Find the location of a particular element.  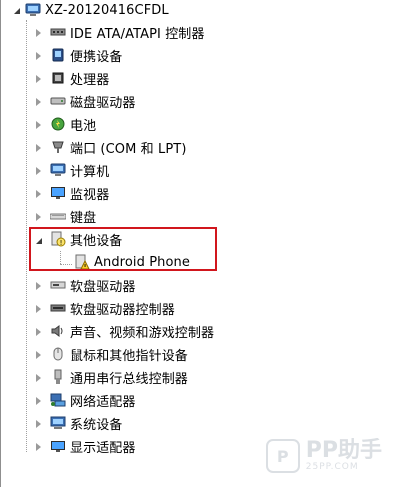

tree-item-sound: 声音、视频和游戏控制器 is located at coordinates (125, 331).